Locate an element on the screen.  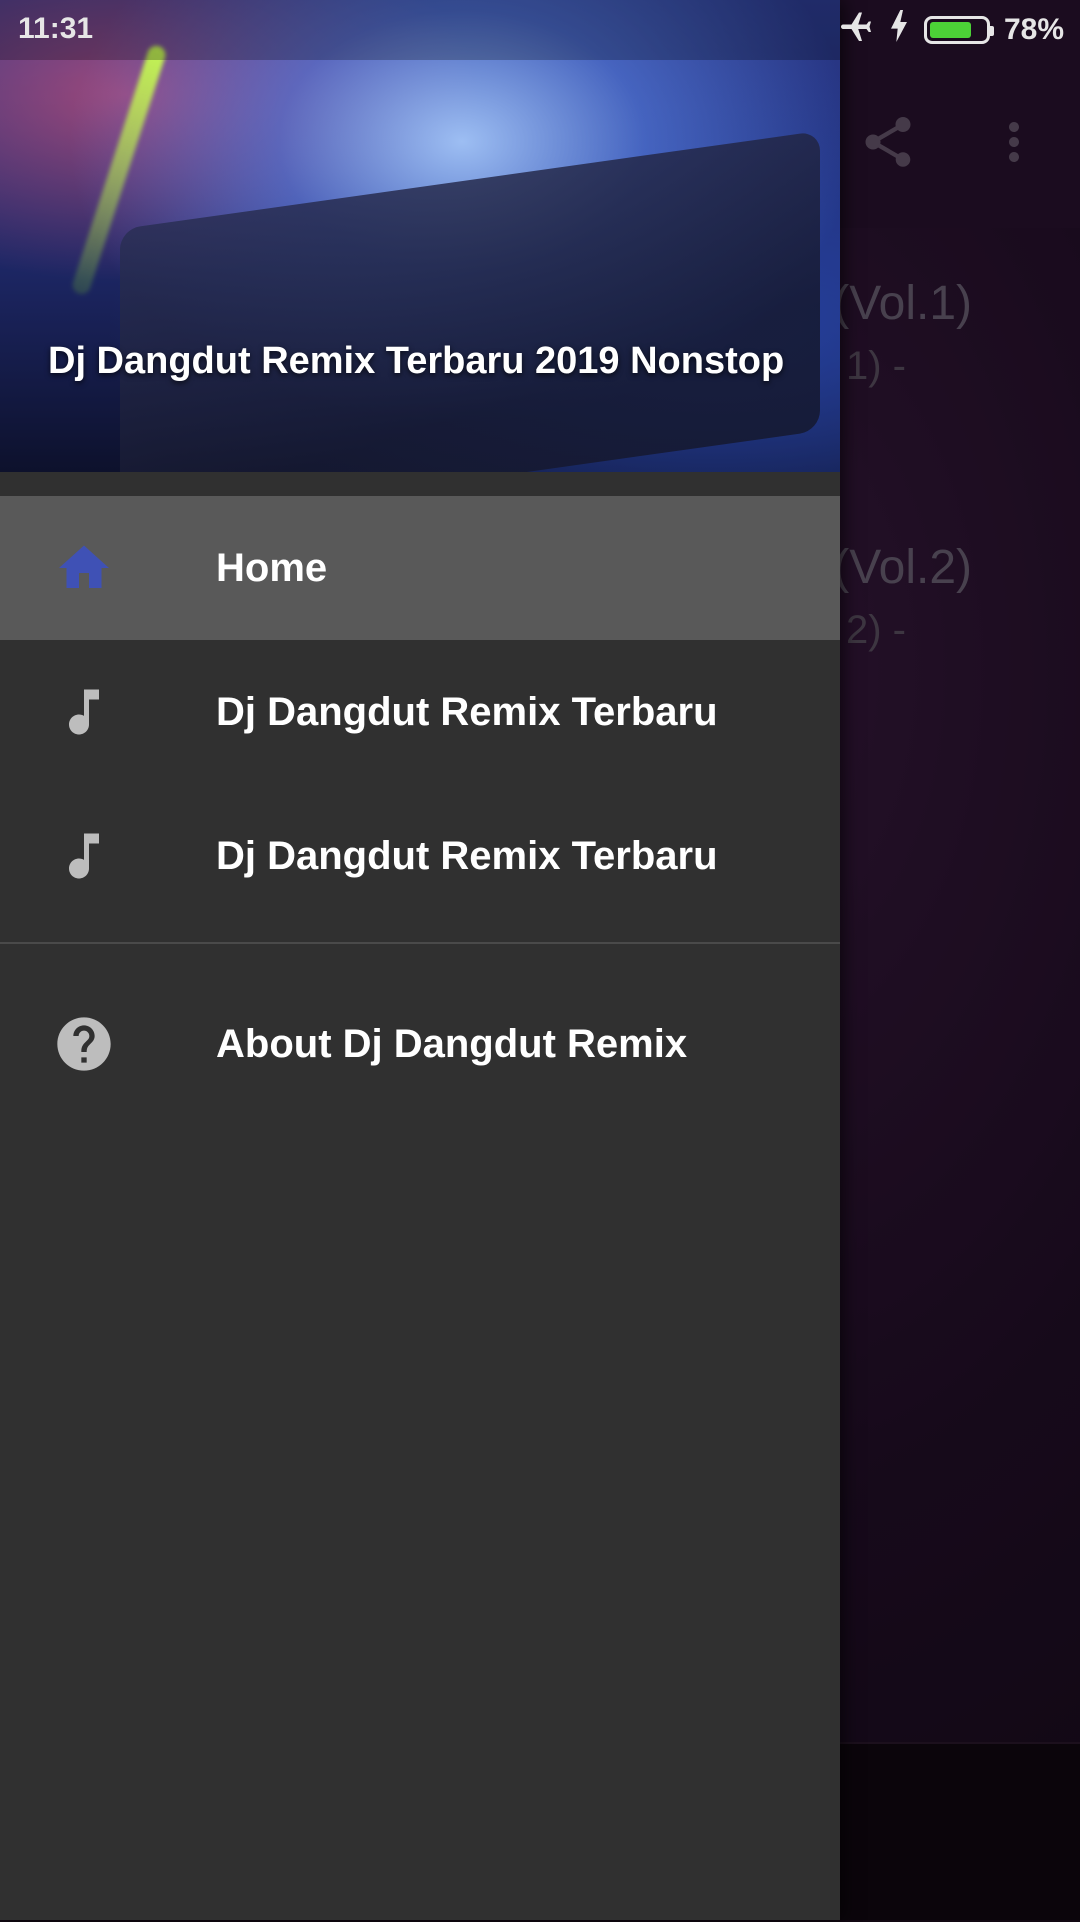
status-icons: 78% is located at coordinates (951, 30).